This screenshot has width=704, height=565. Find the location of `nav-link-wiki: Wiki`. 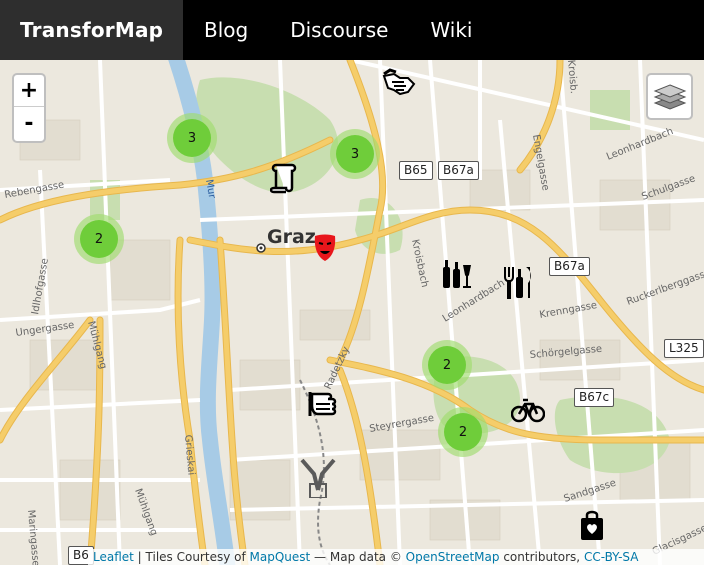

nav-link-wiki: Wiki is located at coordinates (451, 30).